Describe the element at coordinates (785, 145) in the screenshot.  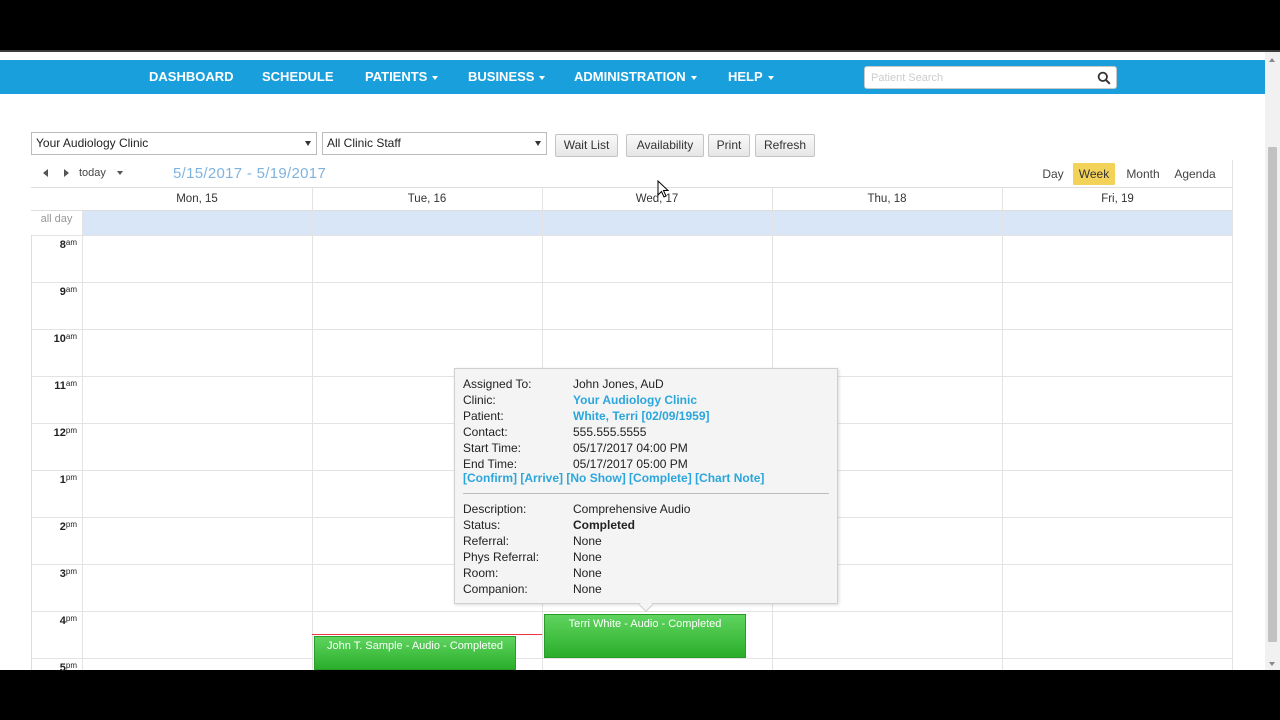
I see `refresh-button: Refresh` at that location.